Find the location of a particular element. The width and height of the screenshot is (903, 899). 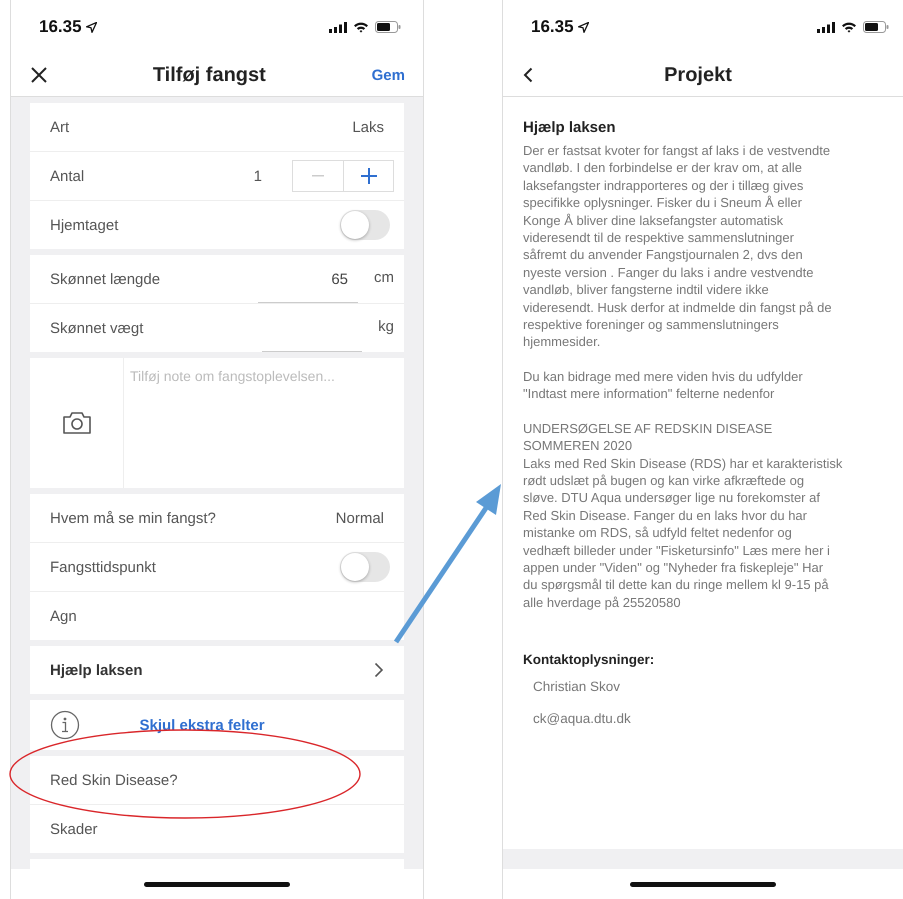

field-label: Skønnet vægt is located at coordinates (97, 328).